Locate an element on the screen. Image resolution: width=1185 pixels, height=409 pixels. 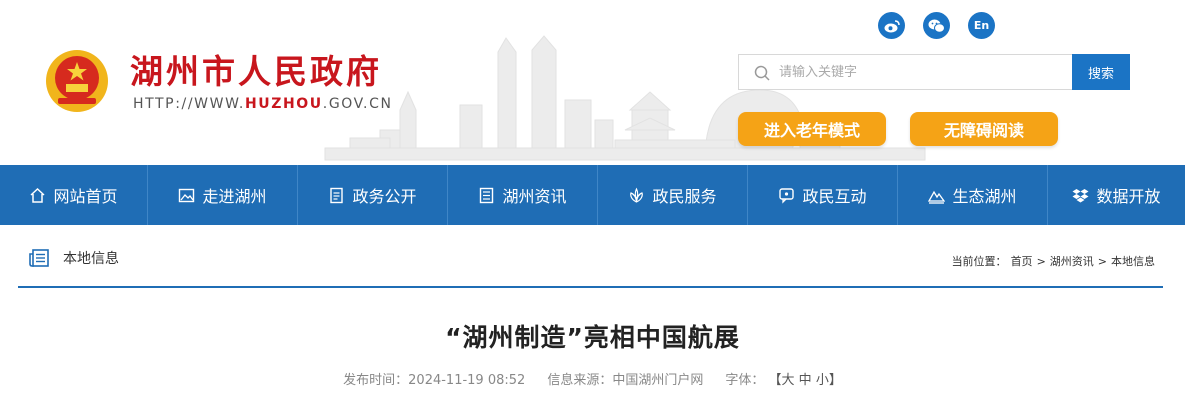
font-size-label: 字体： is located at coordinates (745, 380).